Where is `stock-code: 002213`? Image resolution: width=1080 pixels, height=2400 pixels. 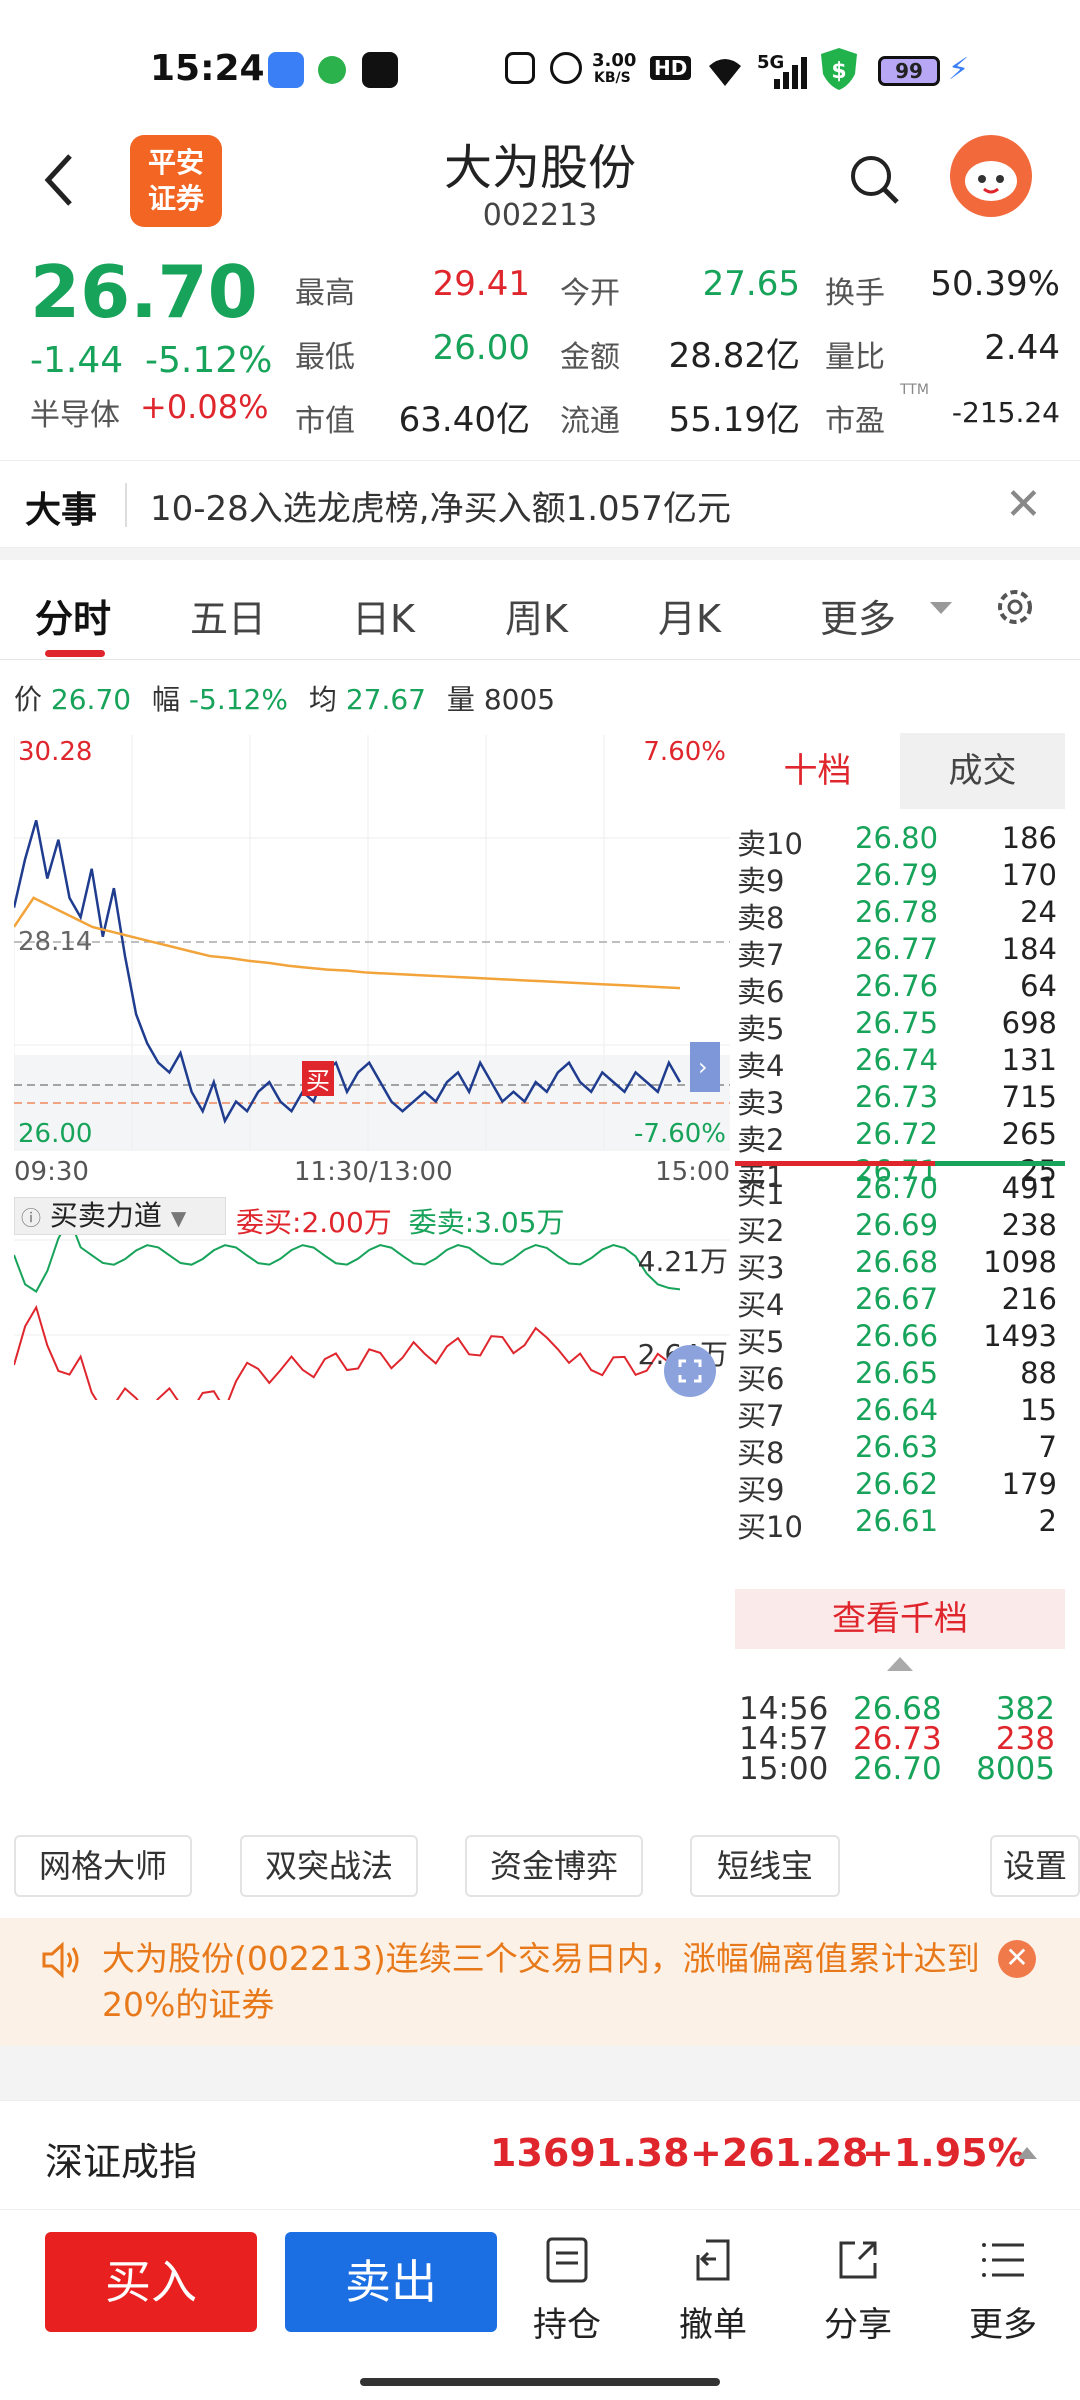 stock-code: 002213 is located at coordinates (540, 215).